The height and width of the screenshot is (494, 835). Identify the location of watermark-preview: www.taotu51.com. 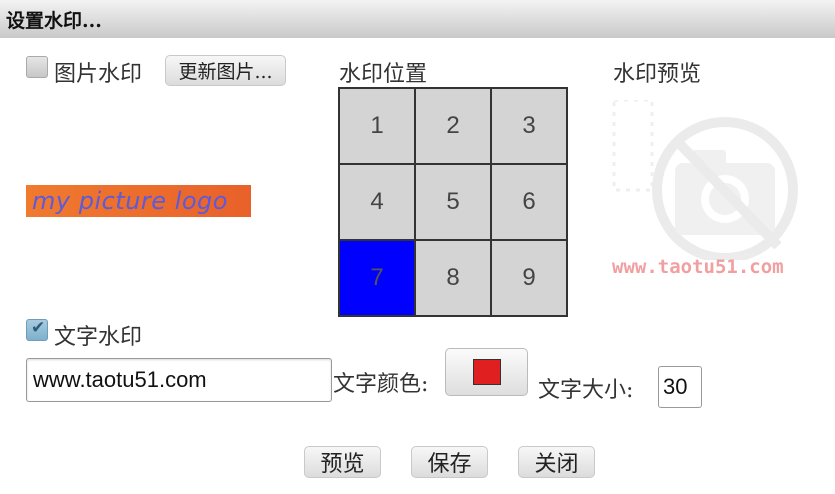
(717, 194).